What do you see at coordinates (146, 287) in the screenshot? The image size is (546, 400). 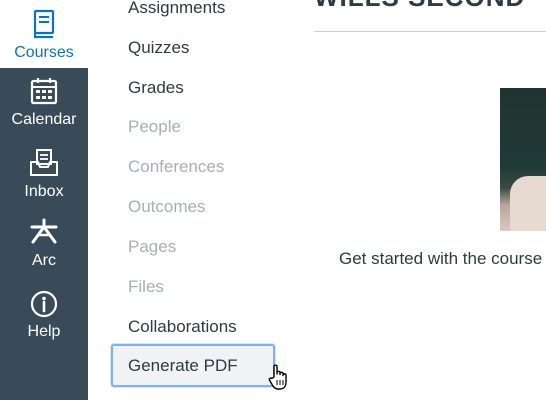 I see `course-nav-files: Files` at bounding box center [146, 287].